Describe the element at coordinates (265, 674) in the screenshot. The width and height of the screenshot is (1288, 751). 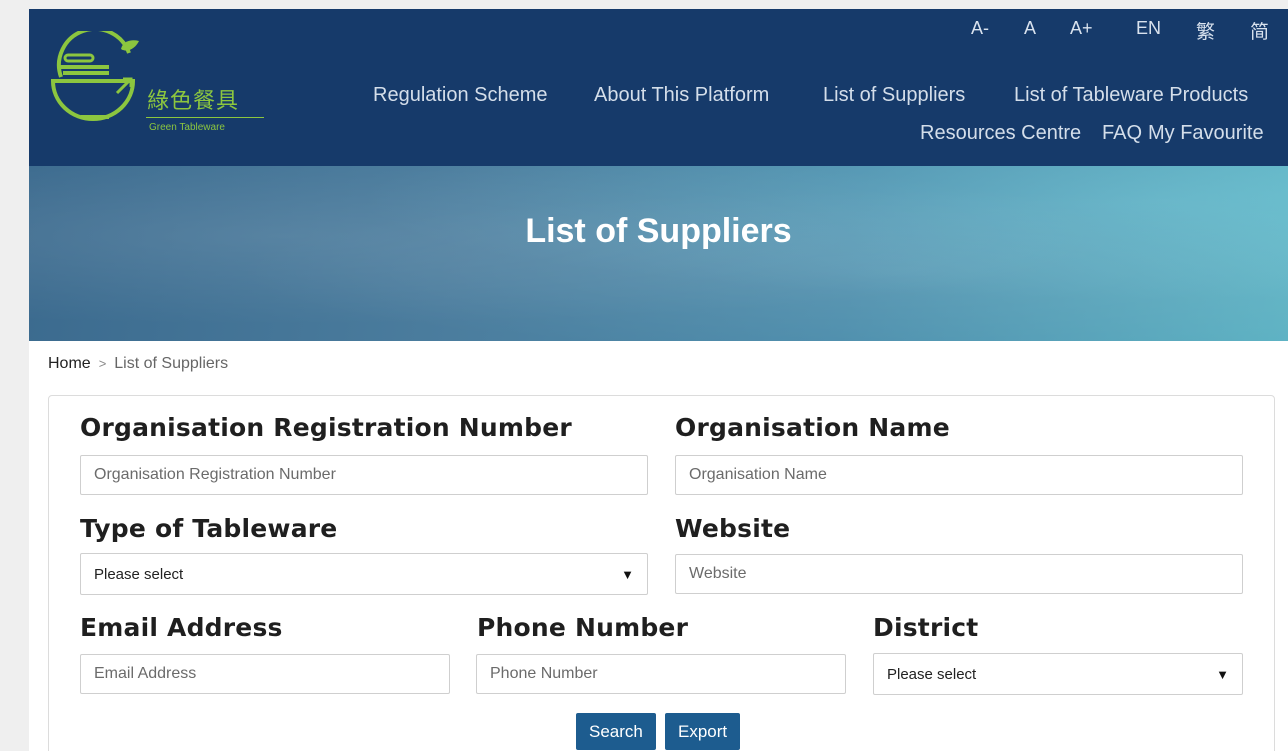
I see `email-input` at that location.